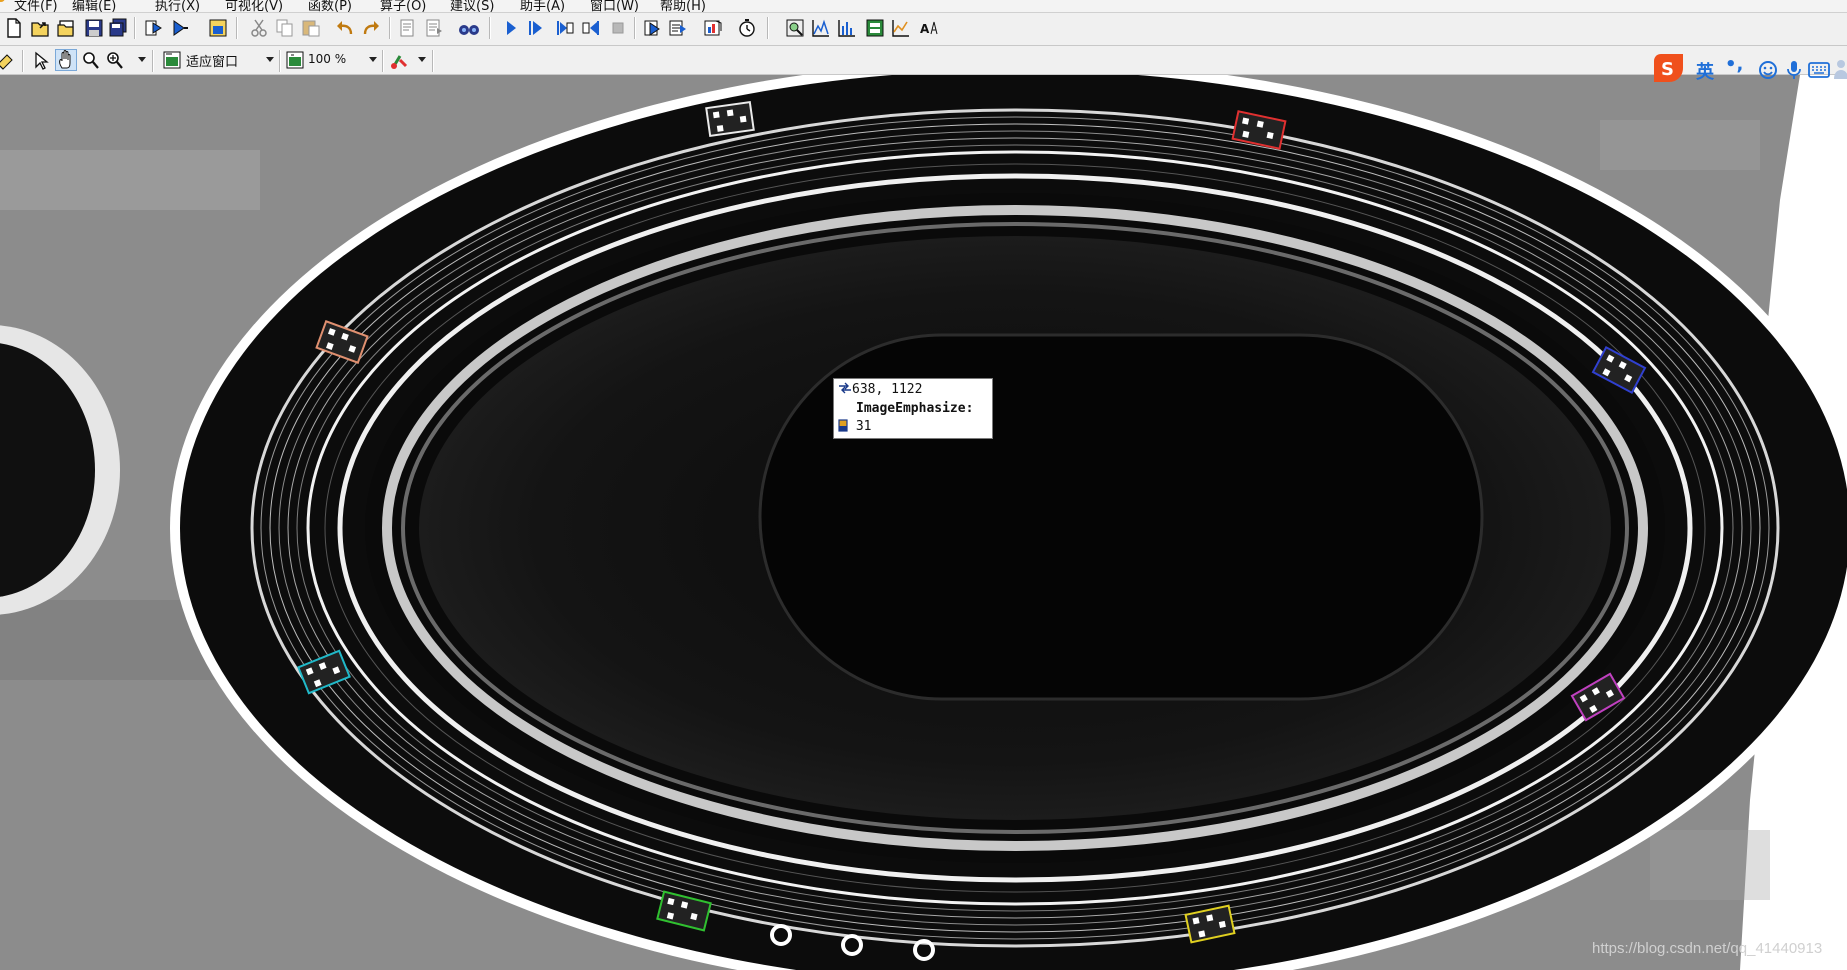  I want to click on cut-icon, so click(259, 28).